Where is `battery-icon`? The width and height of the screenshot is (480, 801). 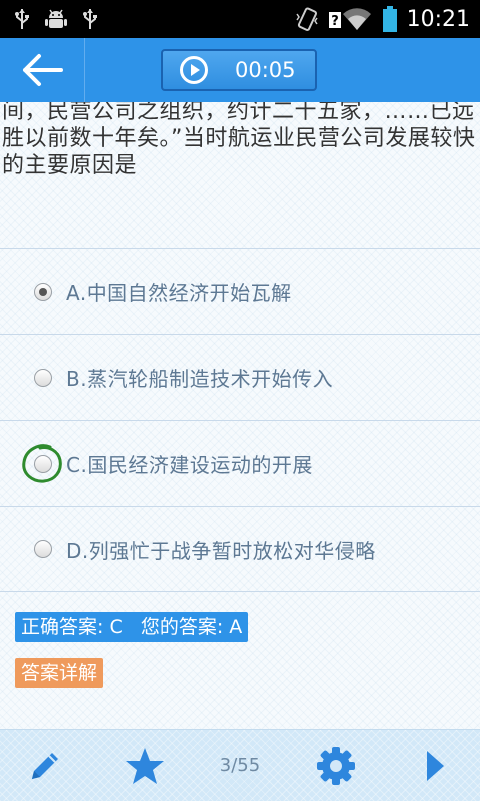
battery-icon is located at coordinates (389, 19).